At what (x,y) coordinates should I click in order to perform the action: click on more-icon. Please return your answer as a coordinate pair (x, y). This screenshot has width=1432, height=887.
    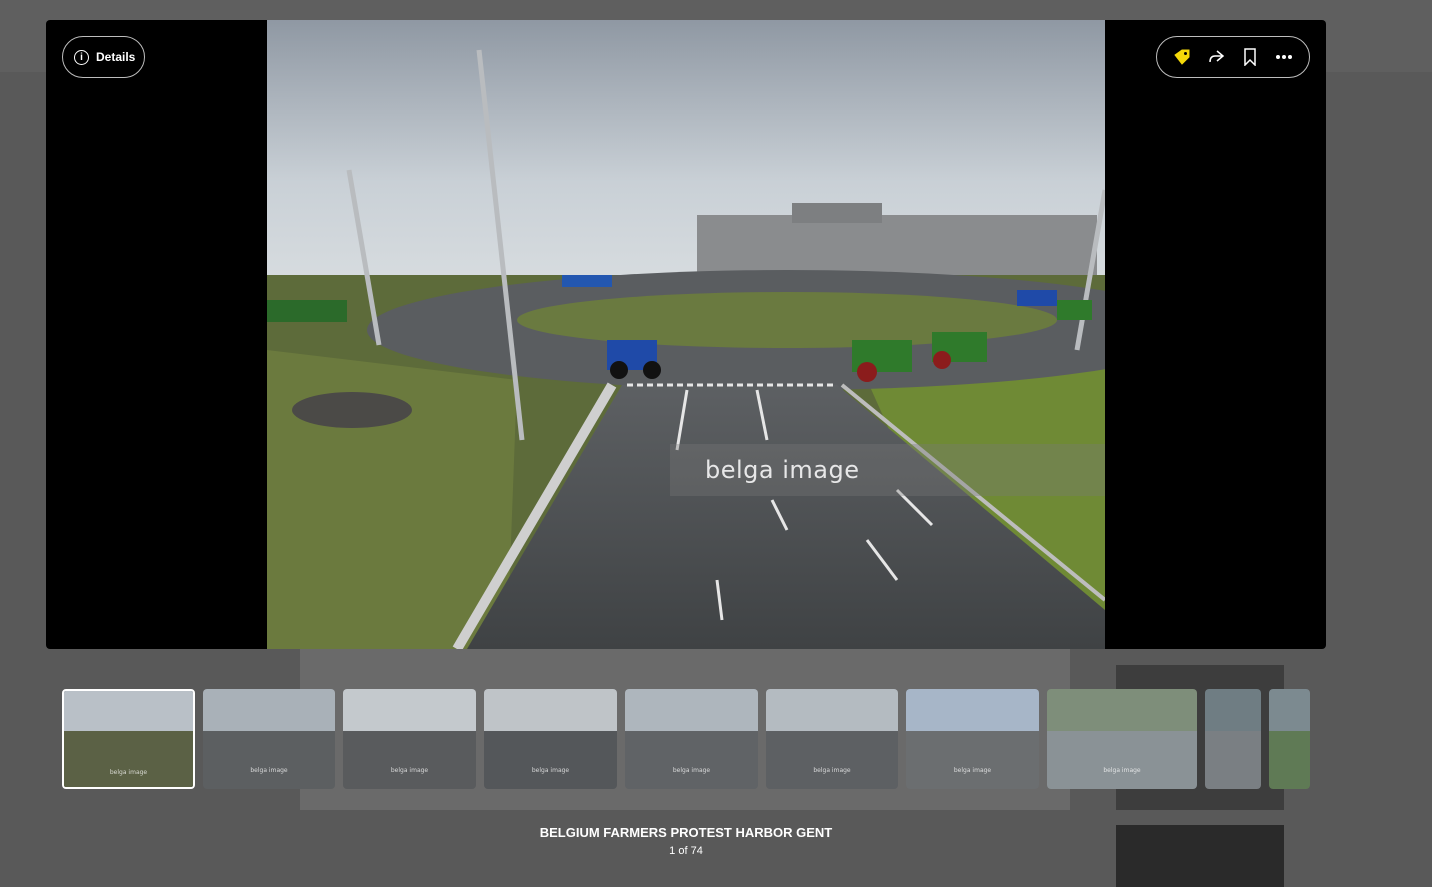
    Looking at the image, I should click on (1284, 57).